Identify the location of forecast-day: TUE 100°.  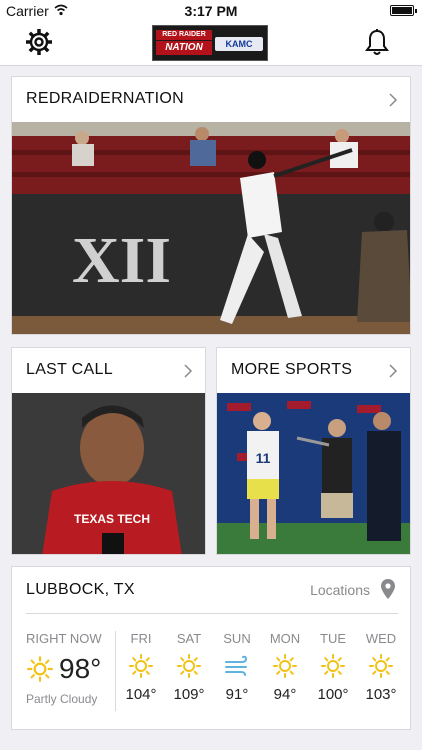
(333, 667).